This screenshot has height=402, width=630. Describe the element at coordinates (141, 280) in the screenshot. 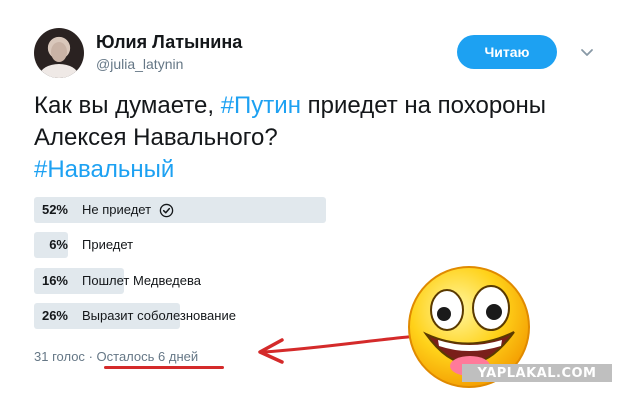

I see `poll-option-label: Пошлет Медведева` at that location.